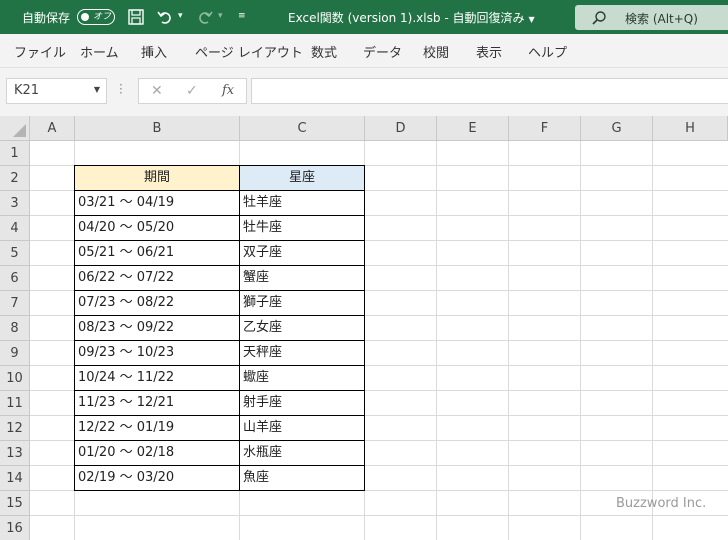 The image size is (728, 540). Describe the element at coordinates (302, 403) in the screenshot. I see `table-cell-sign: 射手座` at that location.